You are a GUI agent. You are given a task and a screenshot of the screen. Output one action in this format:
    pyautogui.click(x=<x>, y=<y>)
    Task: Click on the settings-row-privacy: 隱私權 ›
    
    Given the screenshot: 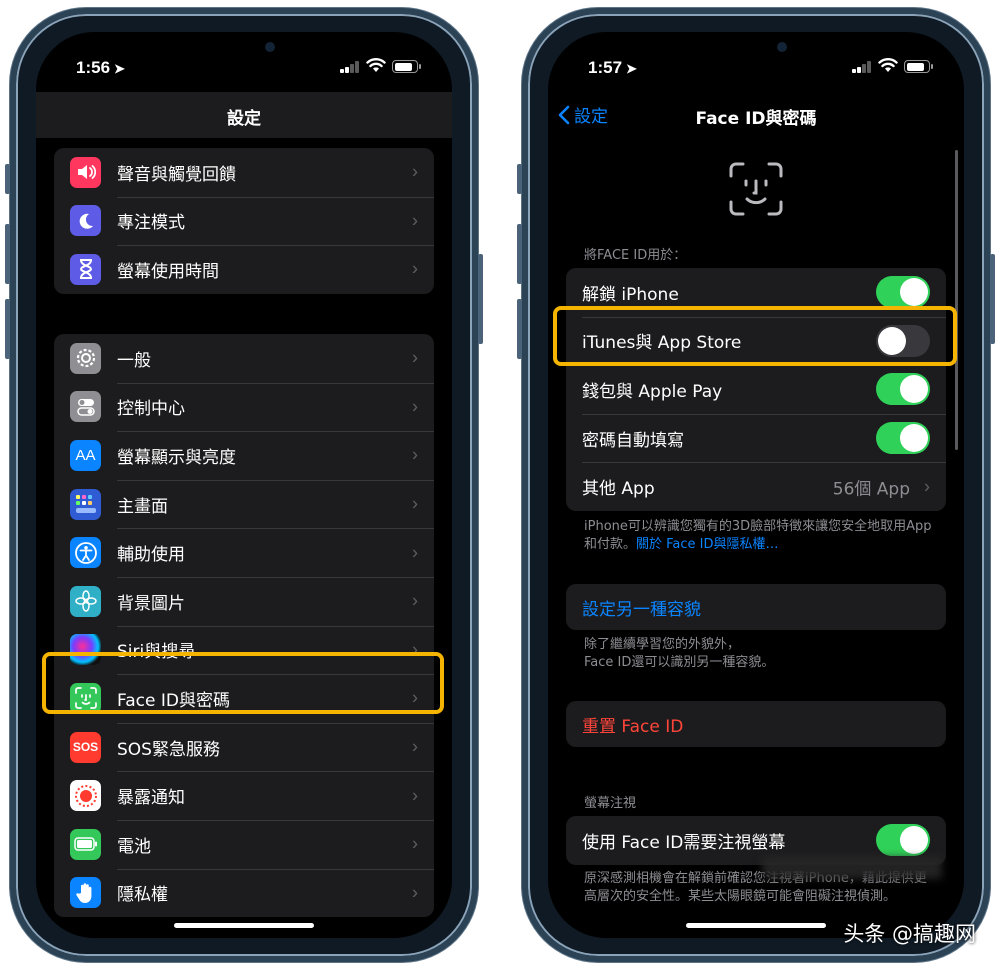 What is the action you would take?
    pyautogui.click(x=244, y=893)
    